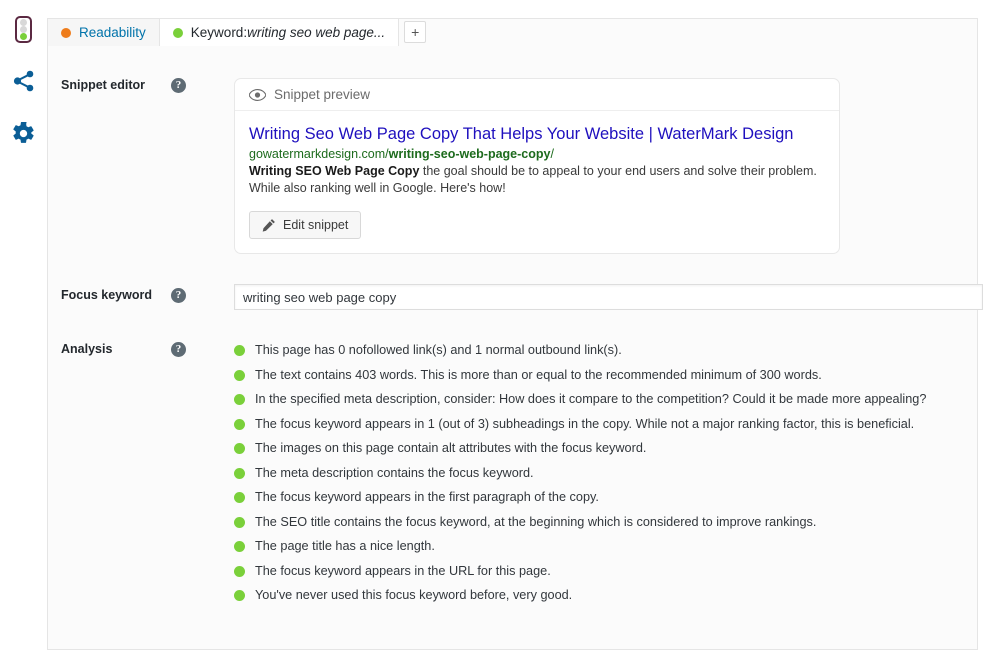 The height and width of the screenshot is (663, 1000). I want to click on traffic-light-dot-amber, so click(23, 29).